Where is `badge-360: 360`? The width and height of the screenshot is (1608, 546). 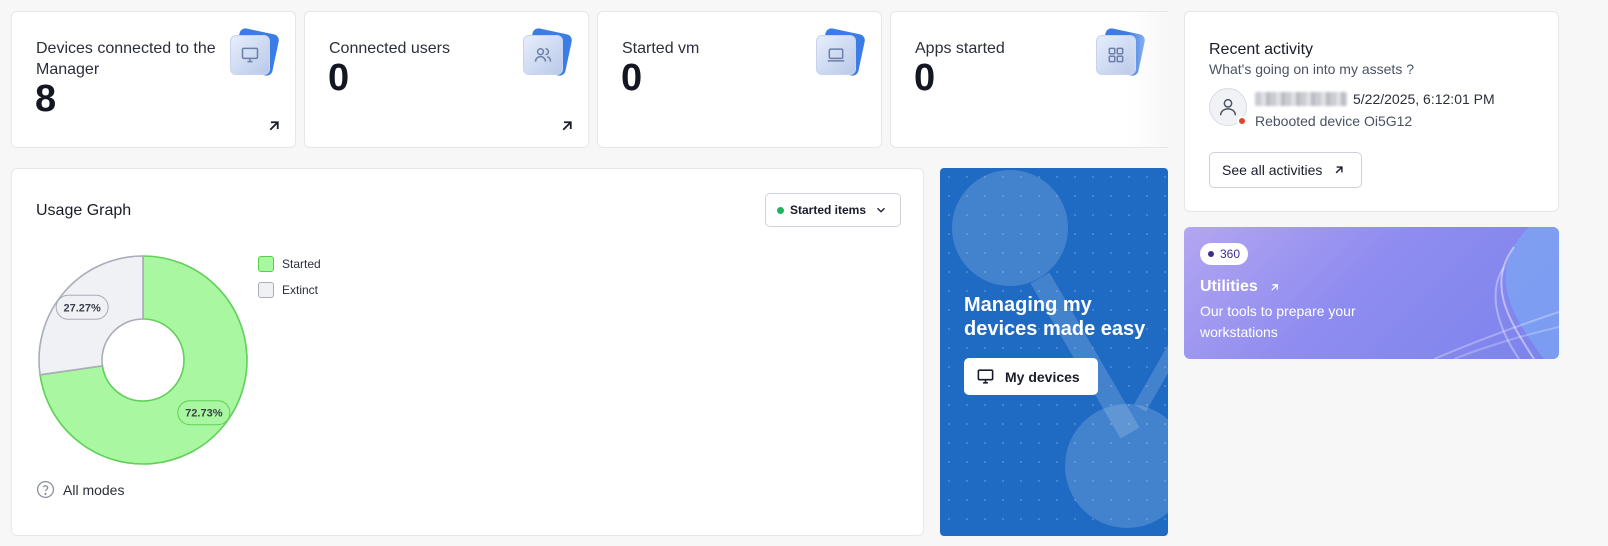
badge-360: 360 is located at coordinates (1224, 254).